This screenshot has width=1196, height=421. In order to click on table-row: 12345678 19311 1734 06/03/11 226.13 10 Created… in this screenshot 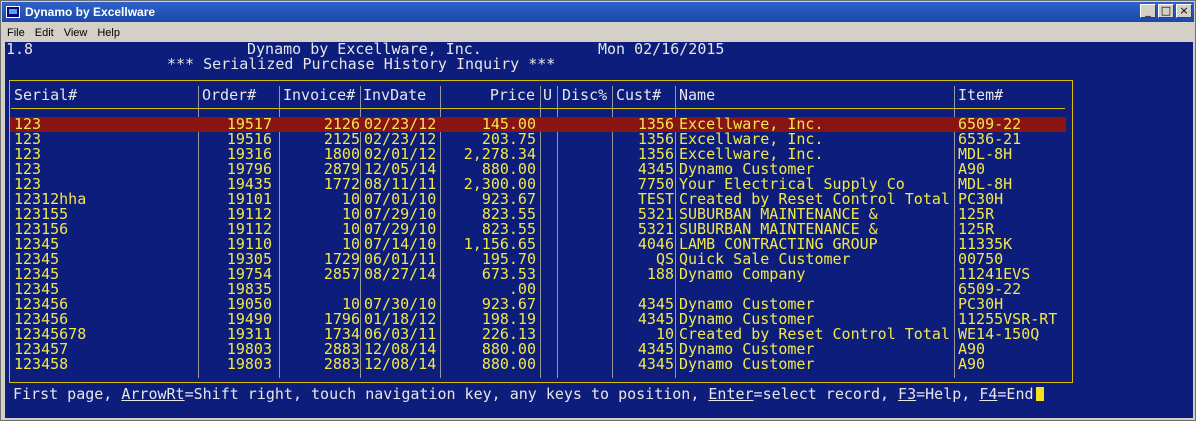, I will do `click(538, 334)`.